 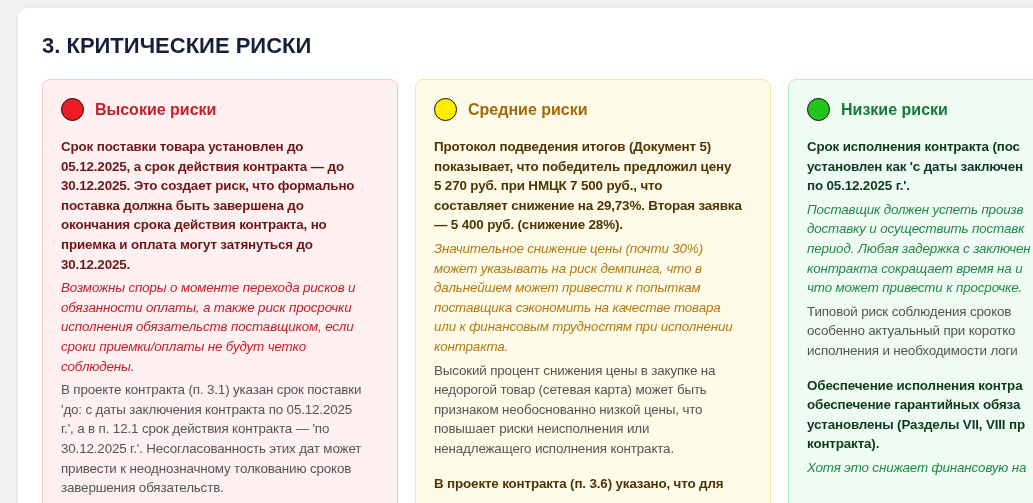 What do you see at coordinates (584, 297) in the screenshot?
I see `risk-consequence: Значительное снижение цены (почти 30%) может указывать на риск демпинга, что в дальнейшем может привести к попыткам поставщика сэкономить на качестве товара или к финансовым трудностям при исполнении контракта.` at bounding box center [584, 297].